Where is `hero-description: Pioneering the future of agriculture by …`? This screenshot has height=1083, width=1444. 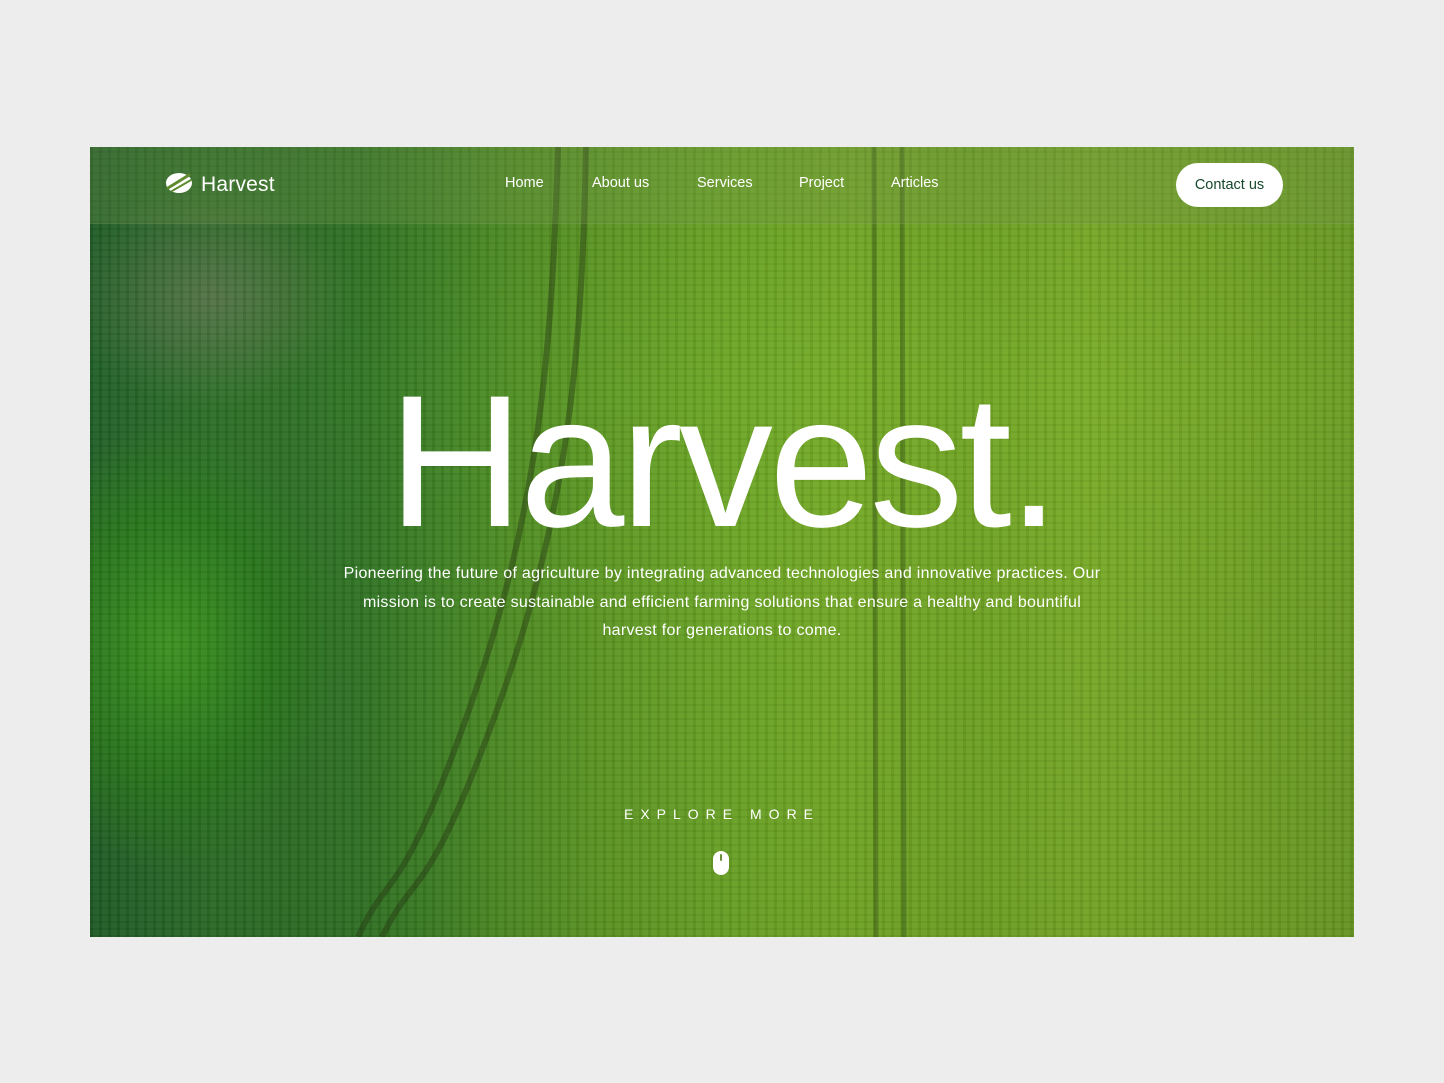
hero-description: Pioneering the future of agriculture by … is located at coordinates (722, 602).